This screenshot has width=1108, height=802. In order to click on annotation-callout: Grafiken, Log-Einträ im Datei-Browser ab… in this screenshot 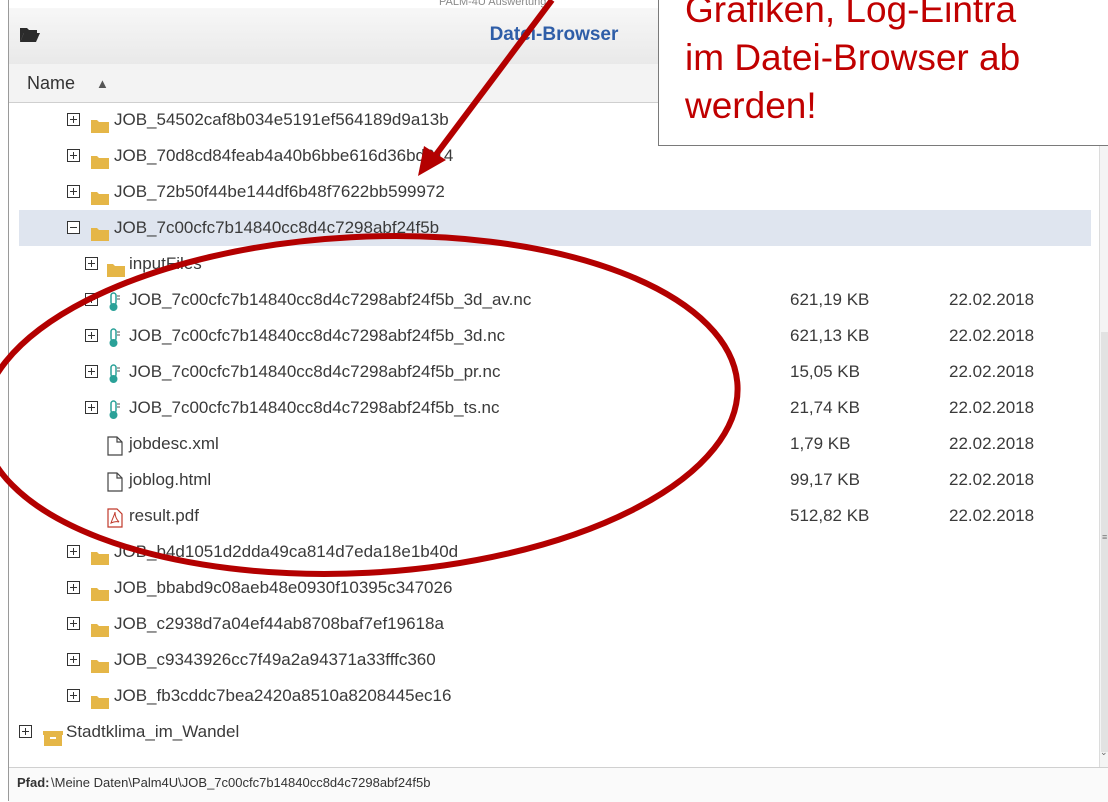, I will do `click(883, 73)`.